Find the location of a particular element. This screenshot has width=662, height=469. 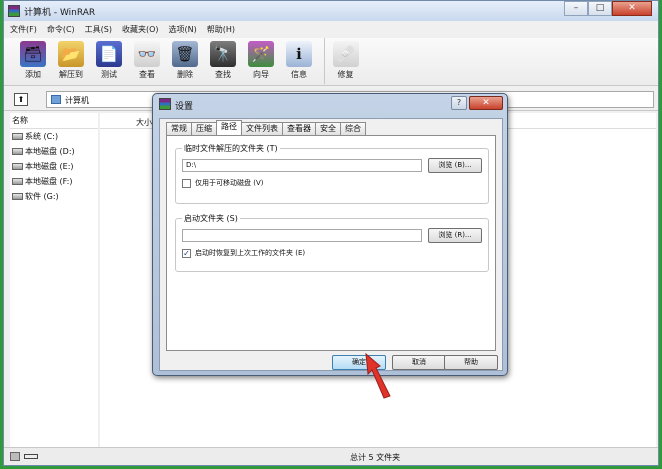

start-folder-group: 启动文件夹 (S) 浏览 (R)... ✓ 启动时恢复到上次工作的文件夹 (E) is located at coordinates (332, 242).